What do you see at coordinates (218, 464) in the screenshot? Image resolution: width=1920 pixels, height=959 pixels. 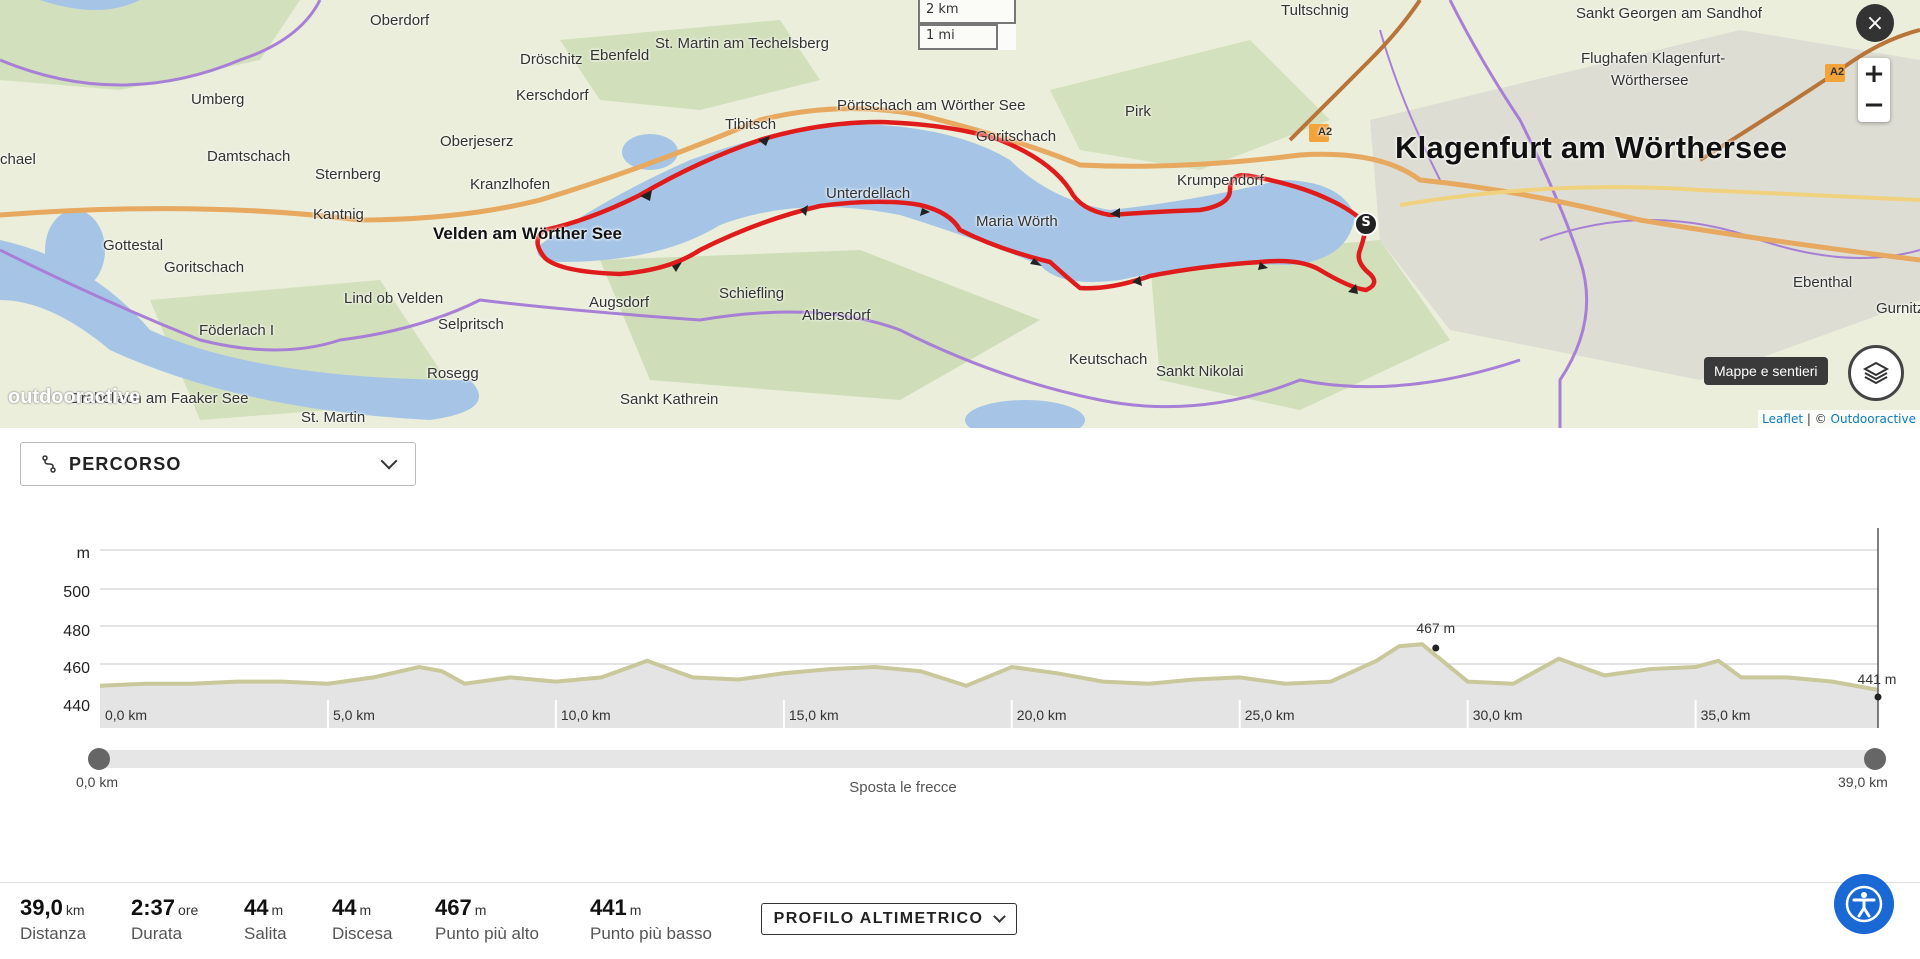 I see `route-dropdown: PERCORSO` at bounding box center [218, 464].